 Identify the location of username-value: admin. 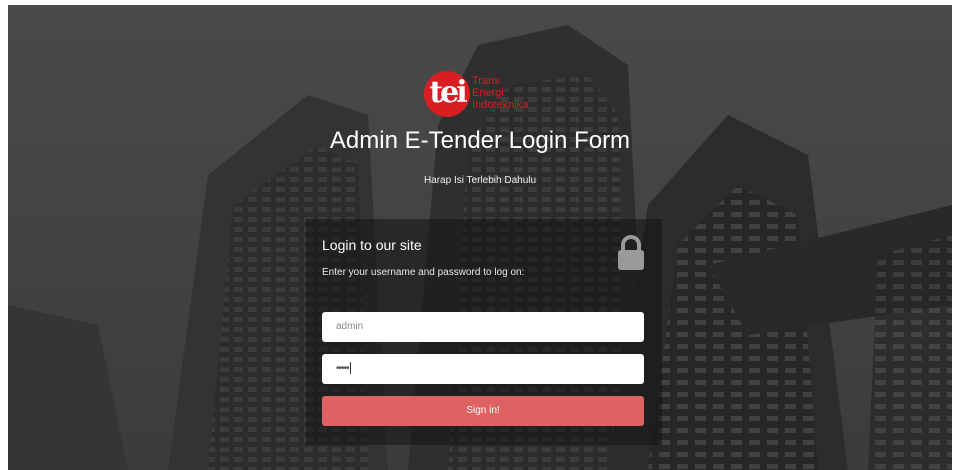
(350, 326).